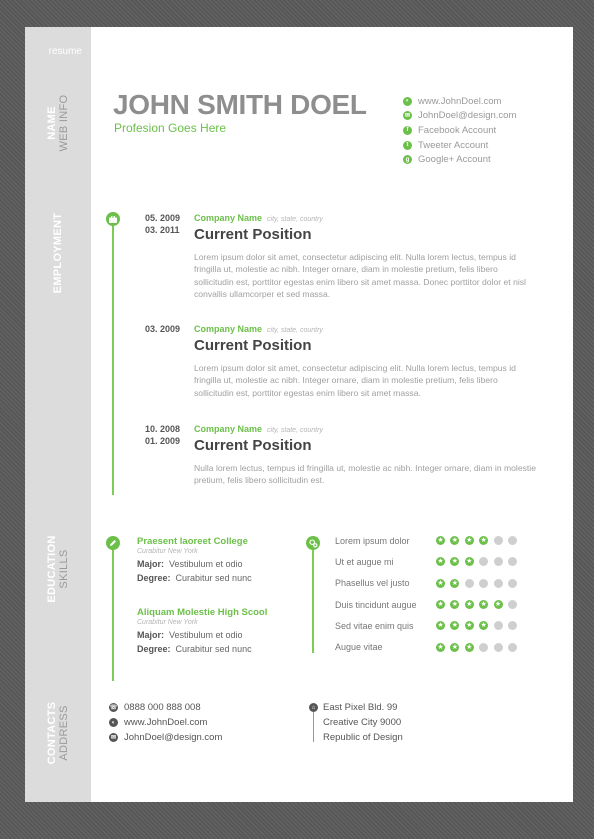 Image resolution: width=594 pixels, height=839 pixels. I want to click on skill-row: Augue vitae, so click(428, 646).